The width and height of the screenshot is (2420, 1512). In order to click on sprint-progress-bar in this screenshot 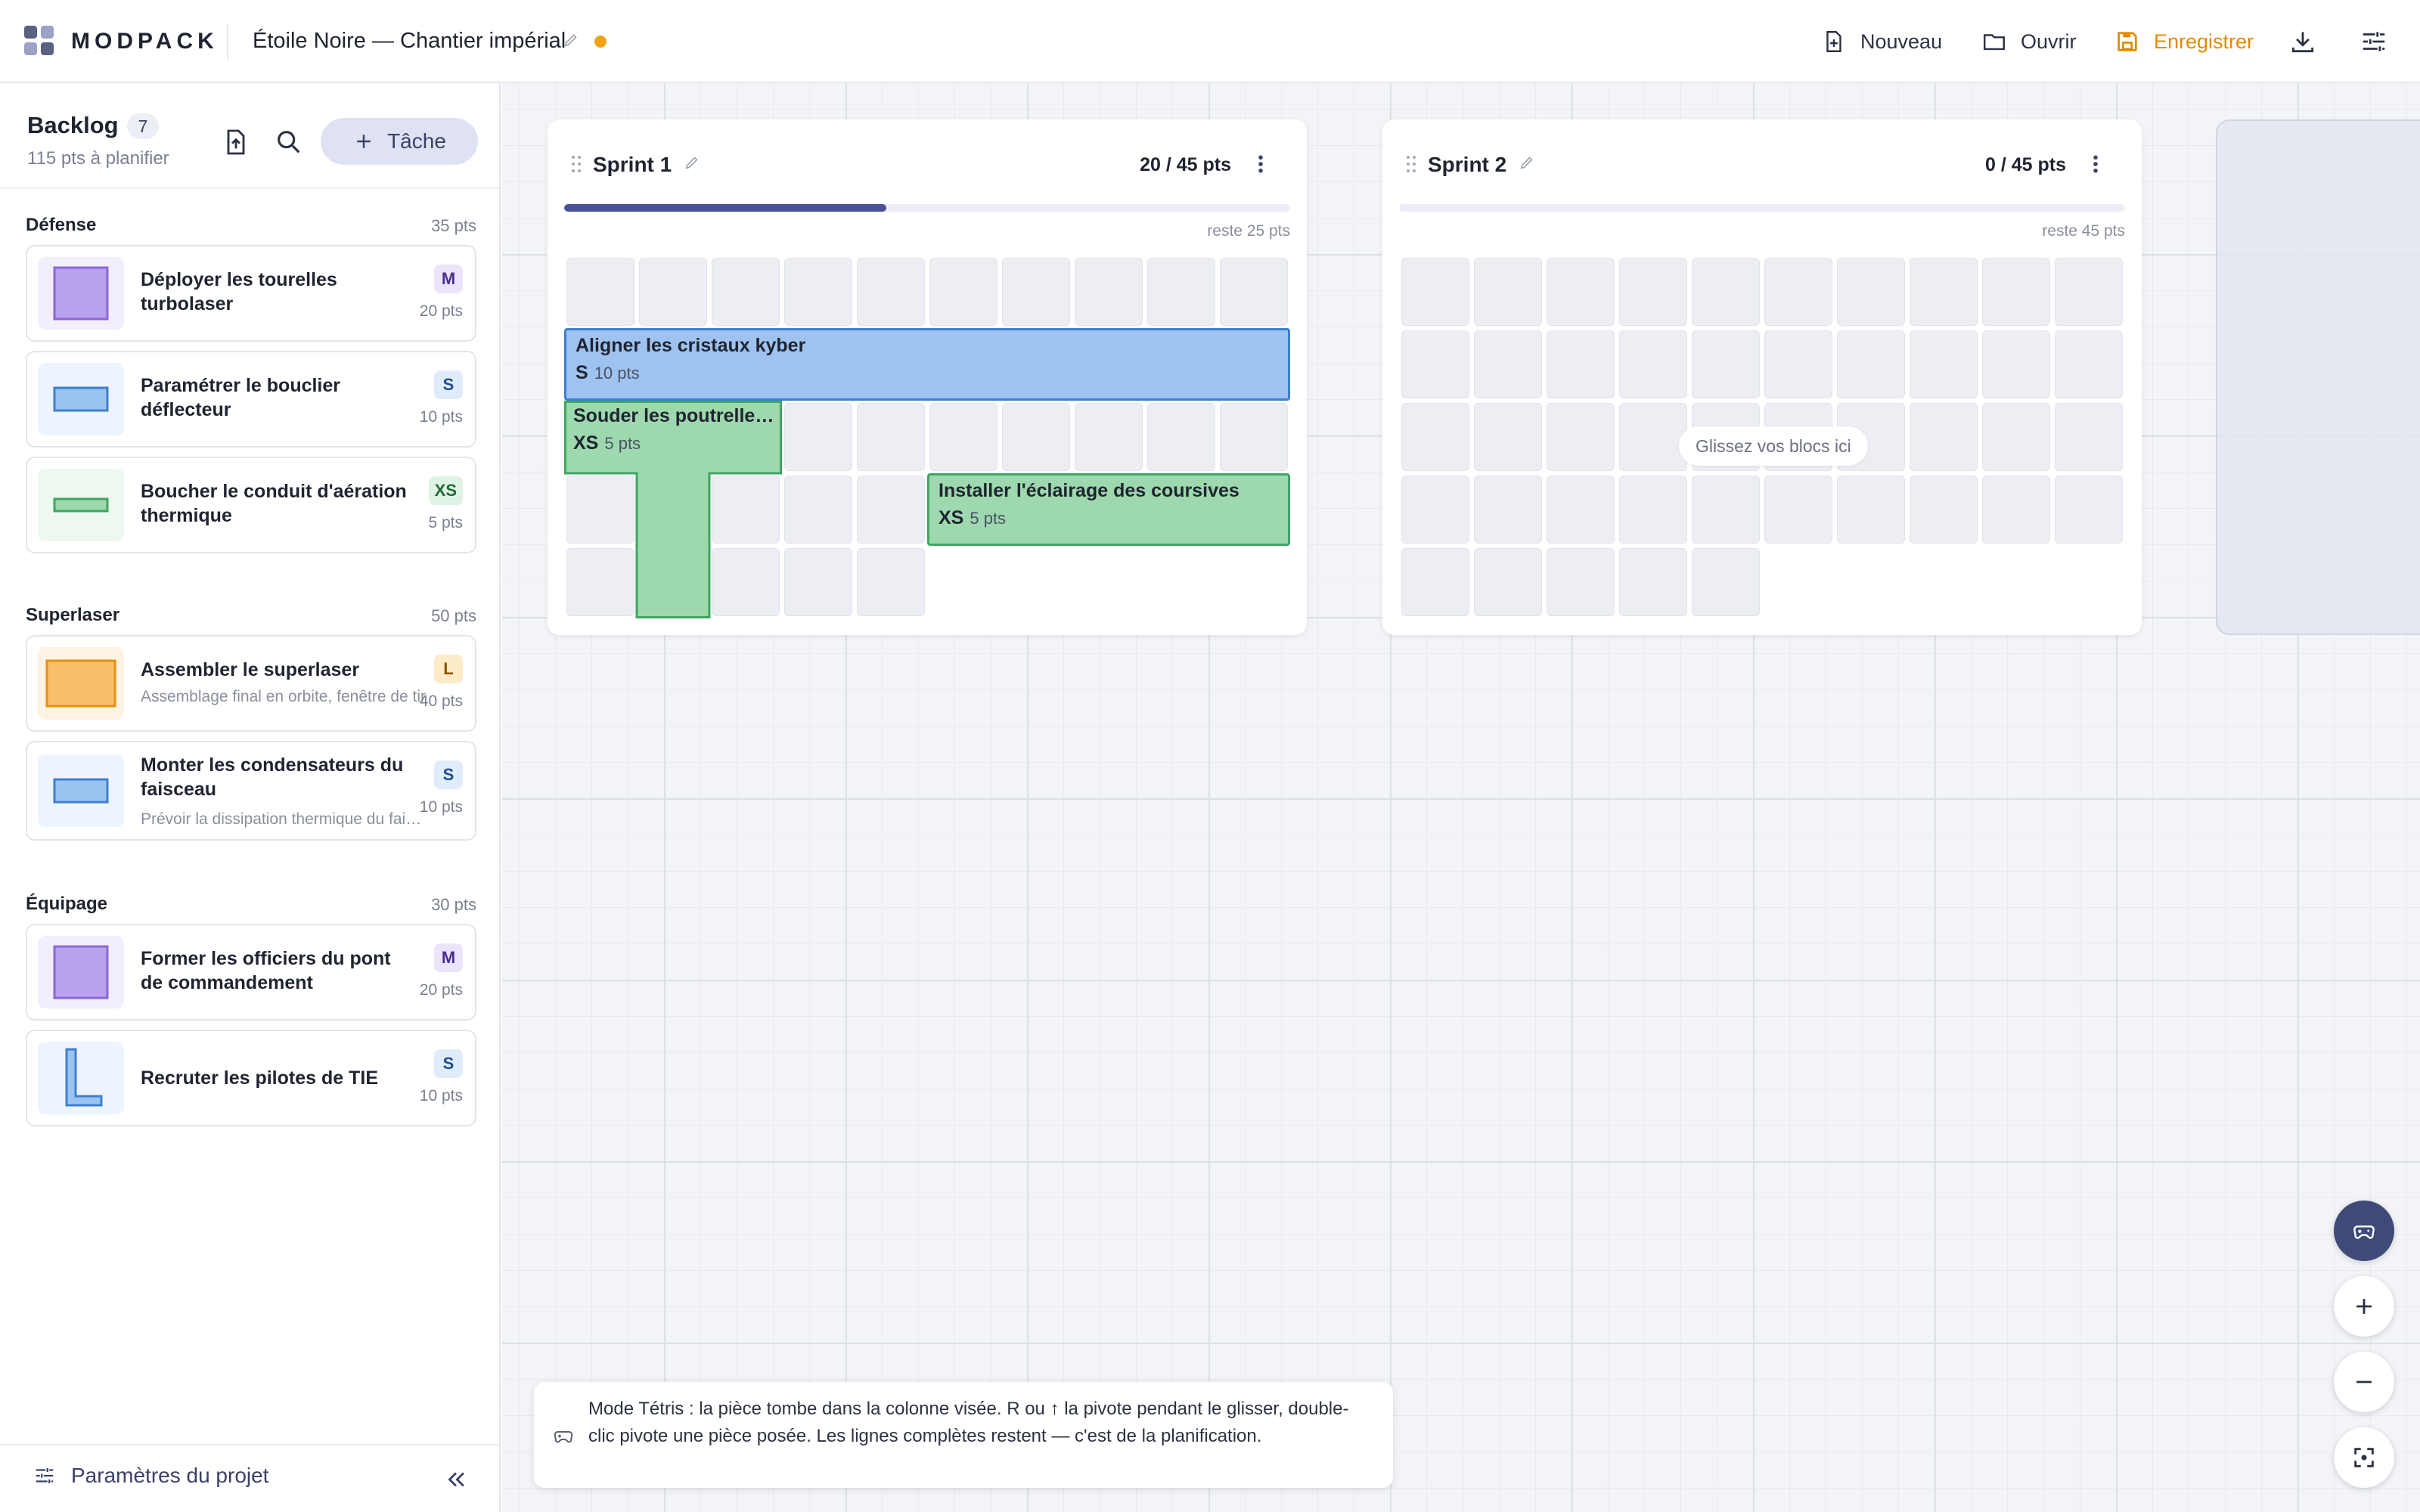, I will do `click(1762, 208)`.